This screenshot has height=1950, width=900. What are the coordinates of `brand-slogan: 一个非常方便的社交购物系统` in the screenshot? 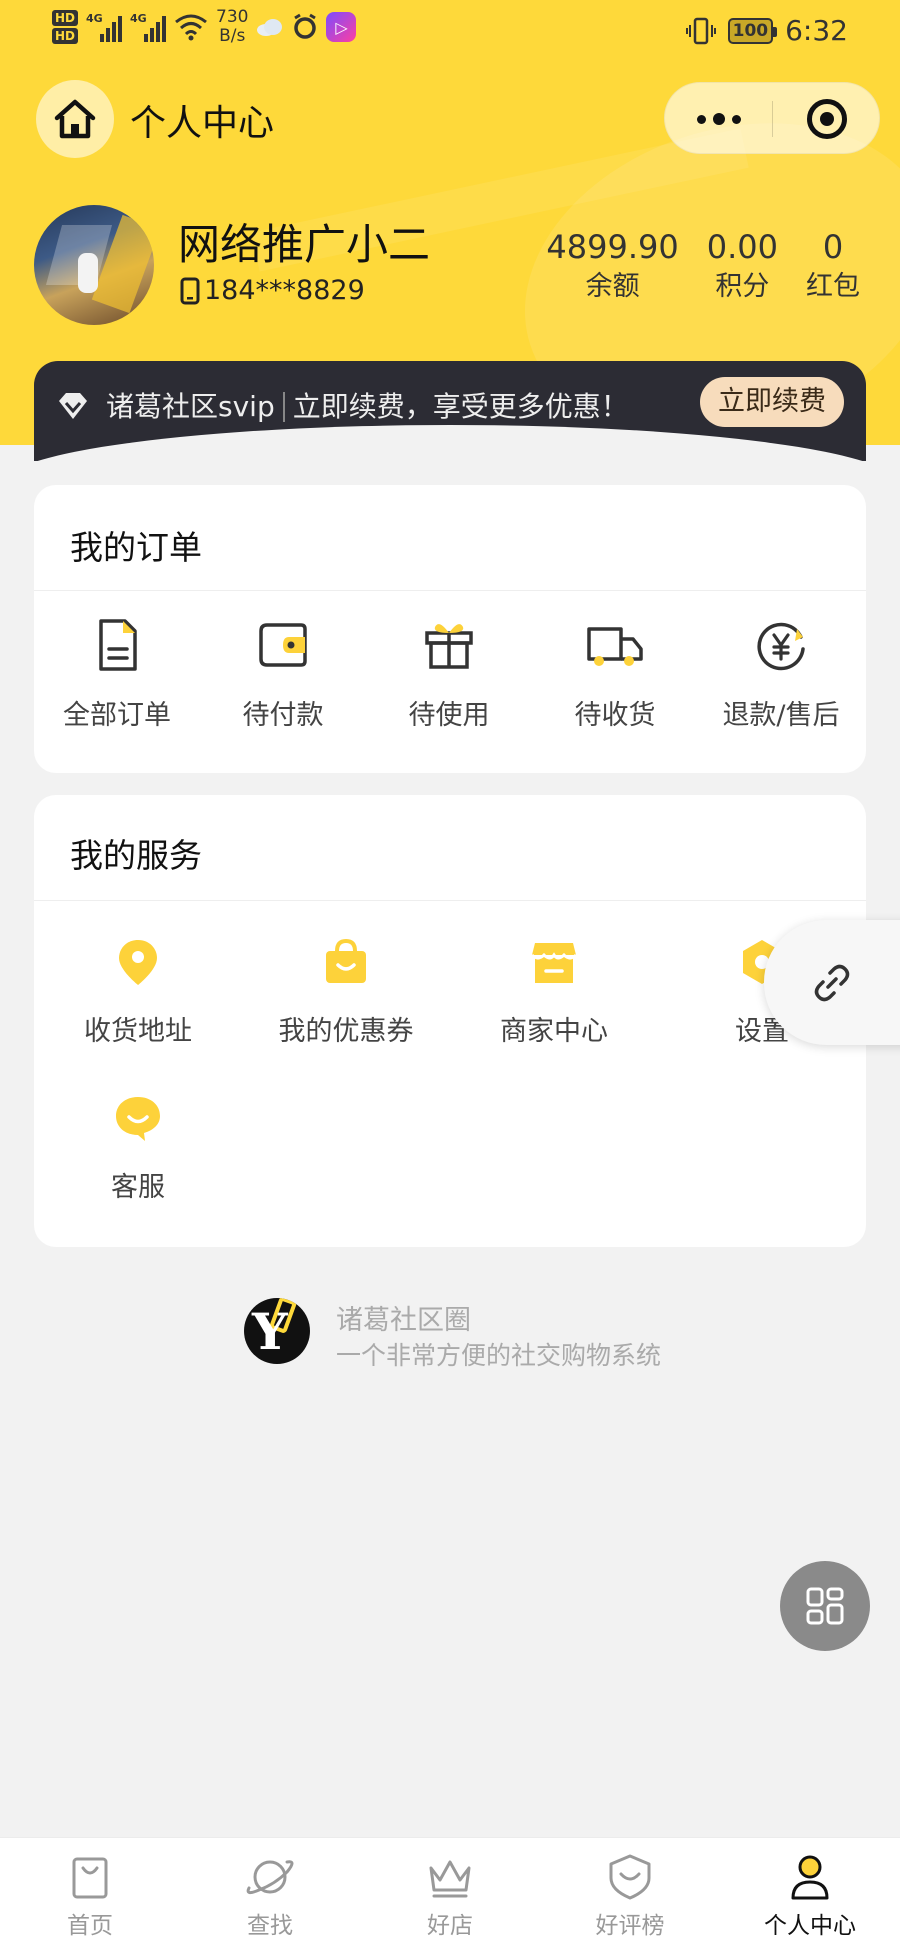 It's located at (499, 1355).